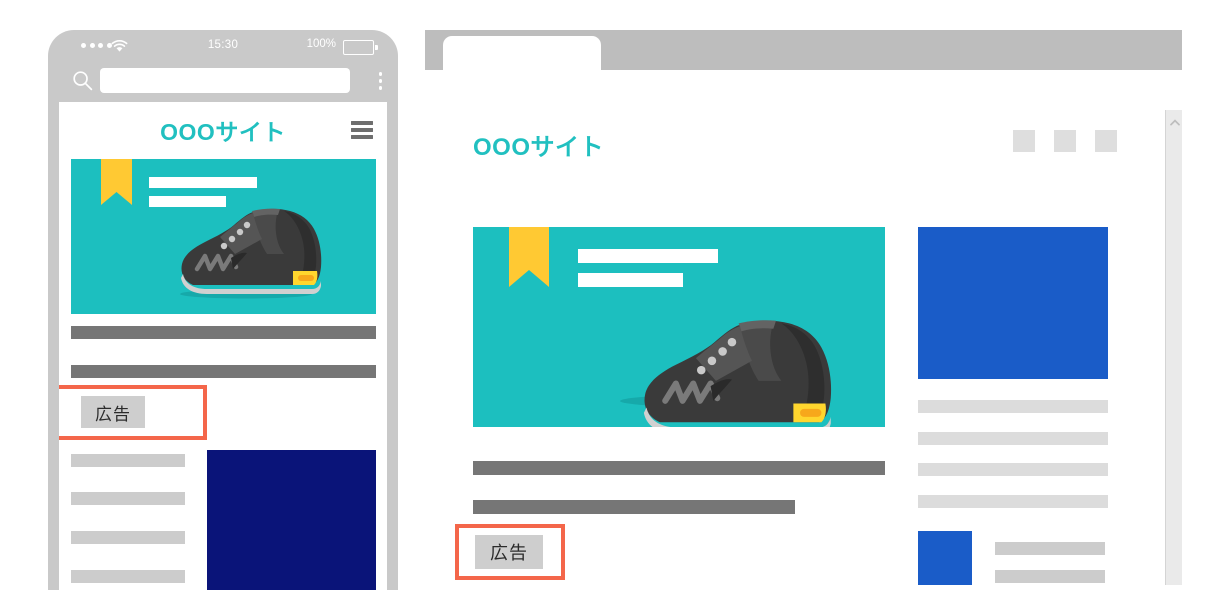 This screenshot has width=1210, height=590. Describe the element at coordinates (223, 45) in the screenshot. I see `mobile-status-bar: 15:30 100%` at that location.